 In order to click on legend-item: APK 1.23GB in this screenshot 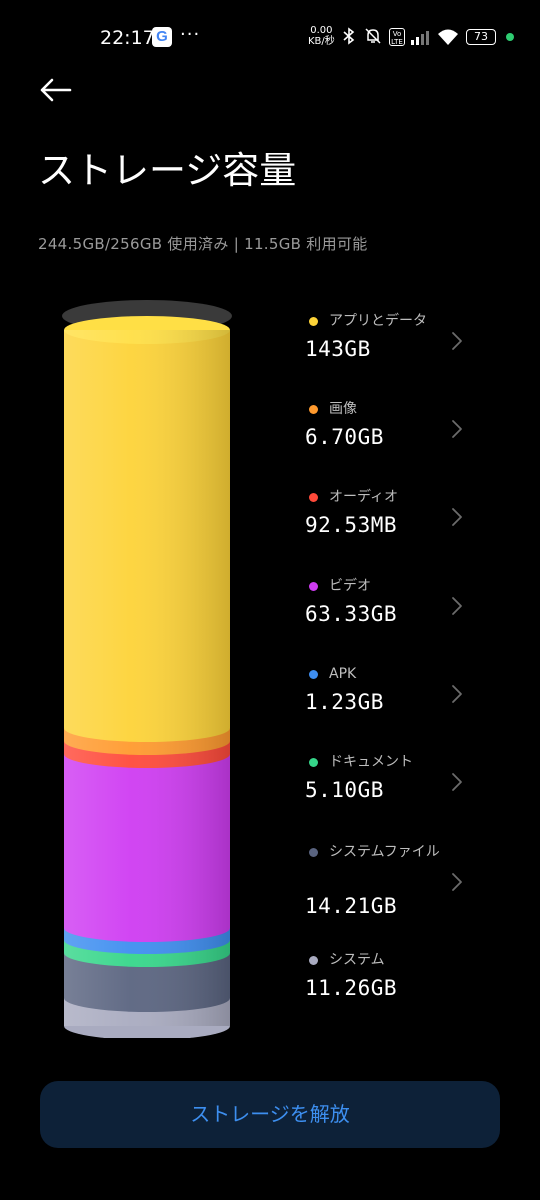, I will do `click(405, 693)`.